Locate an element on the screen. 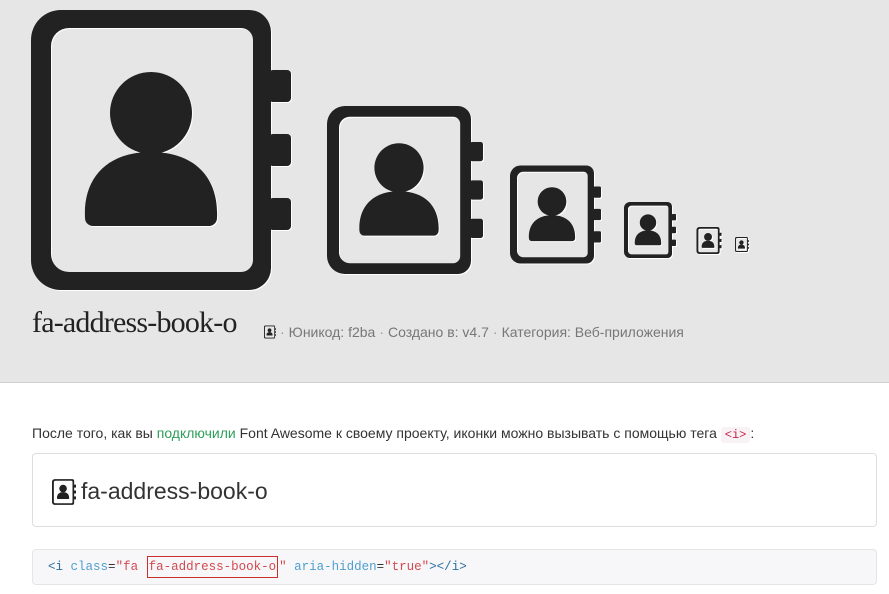 Image resolution: width=889 pixels, height=594 pixels. tag-code: <i> is located at coordinates (735, 435).